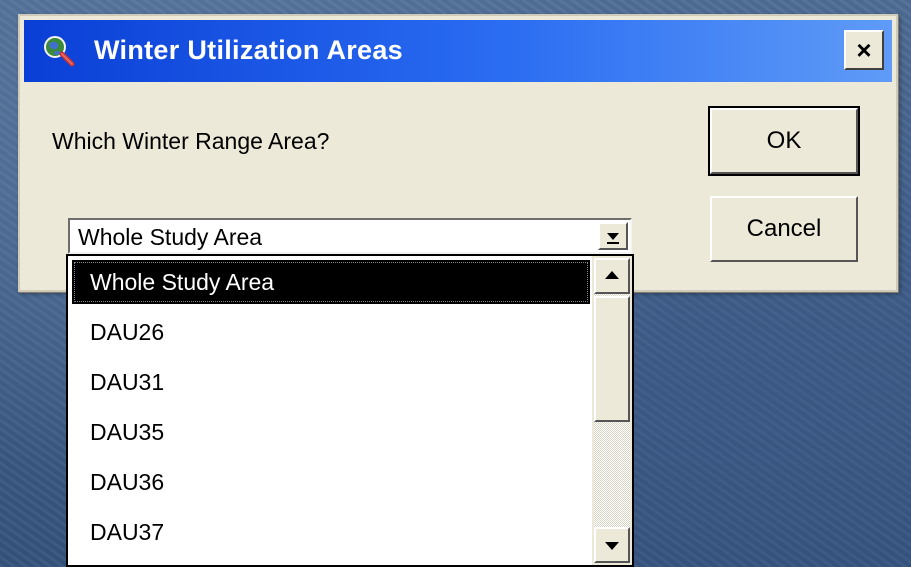  Describe the element at coordinates (331, 432) in the screenshot. I see `list-item-dau35: DAU35` at that location.